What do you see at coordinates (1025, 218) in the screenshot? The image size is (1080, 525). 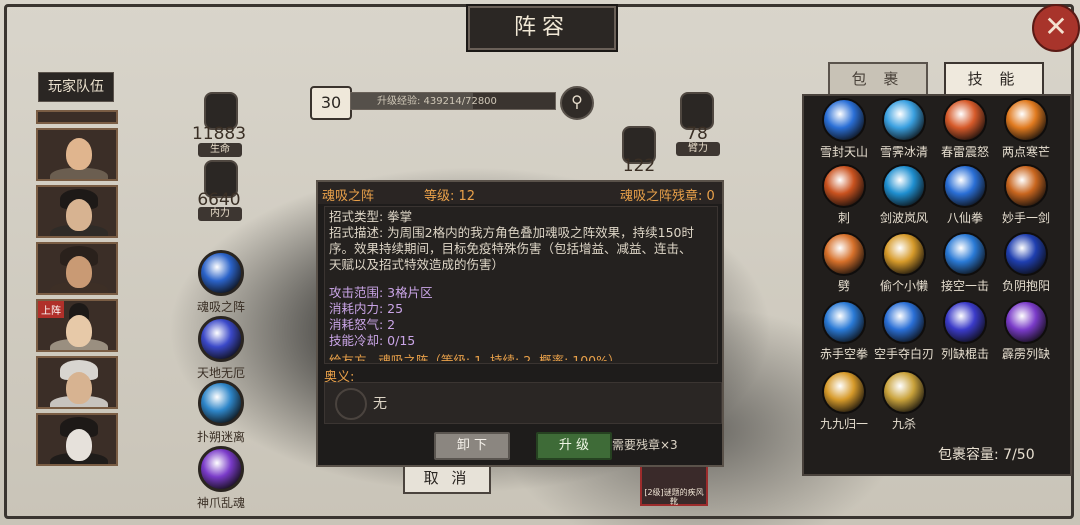 I see `skill-grid-item-label: 妙手一剑` at bounding box center [1025, 218].